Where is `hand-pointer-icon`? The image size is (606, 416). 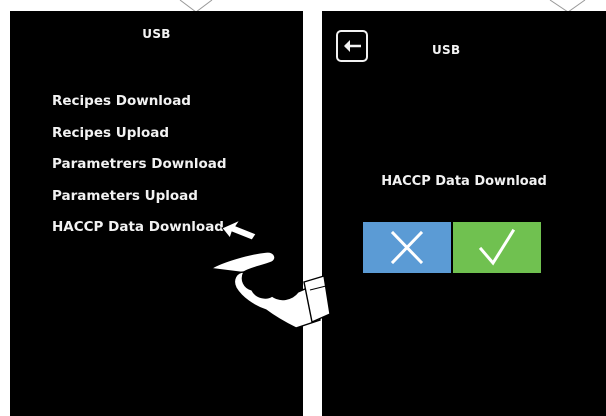
hand-pointer-icon is located at coordinates (270, 273).